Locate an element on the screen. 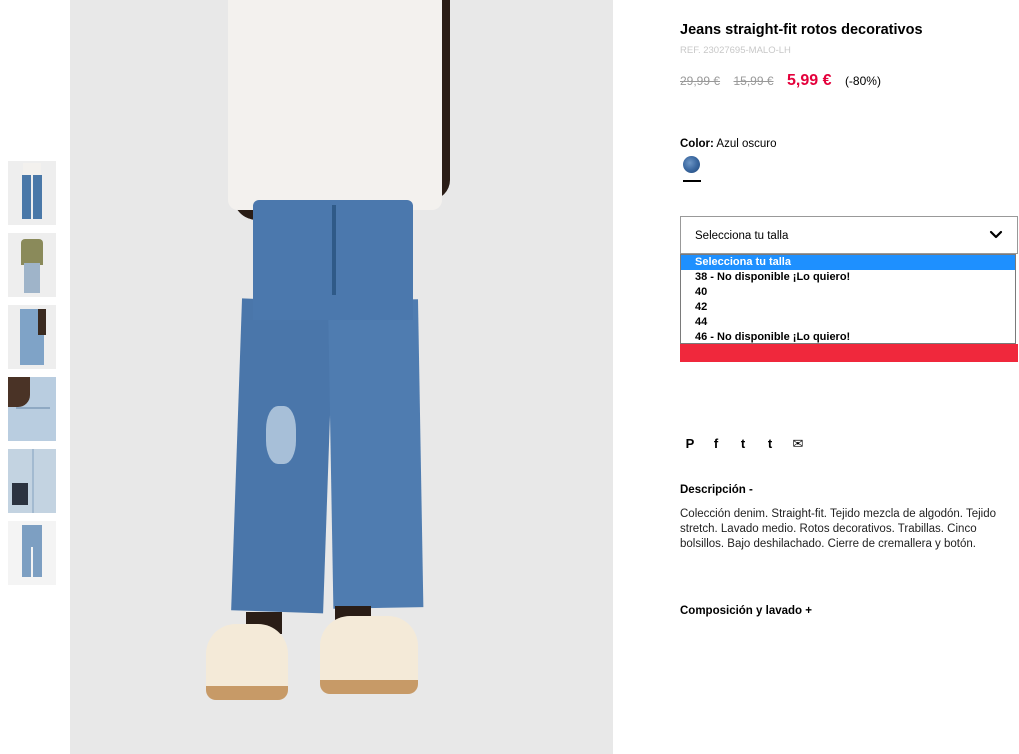  size-option: 38 - No disponible ¡Lo quiero! is located at coordinates (848, 277).